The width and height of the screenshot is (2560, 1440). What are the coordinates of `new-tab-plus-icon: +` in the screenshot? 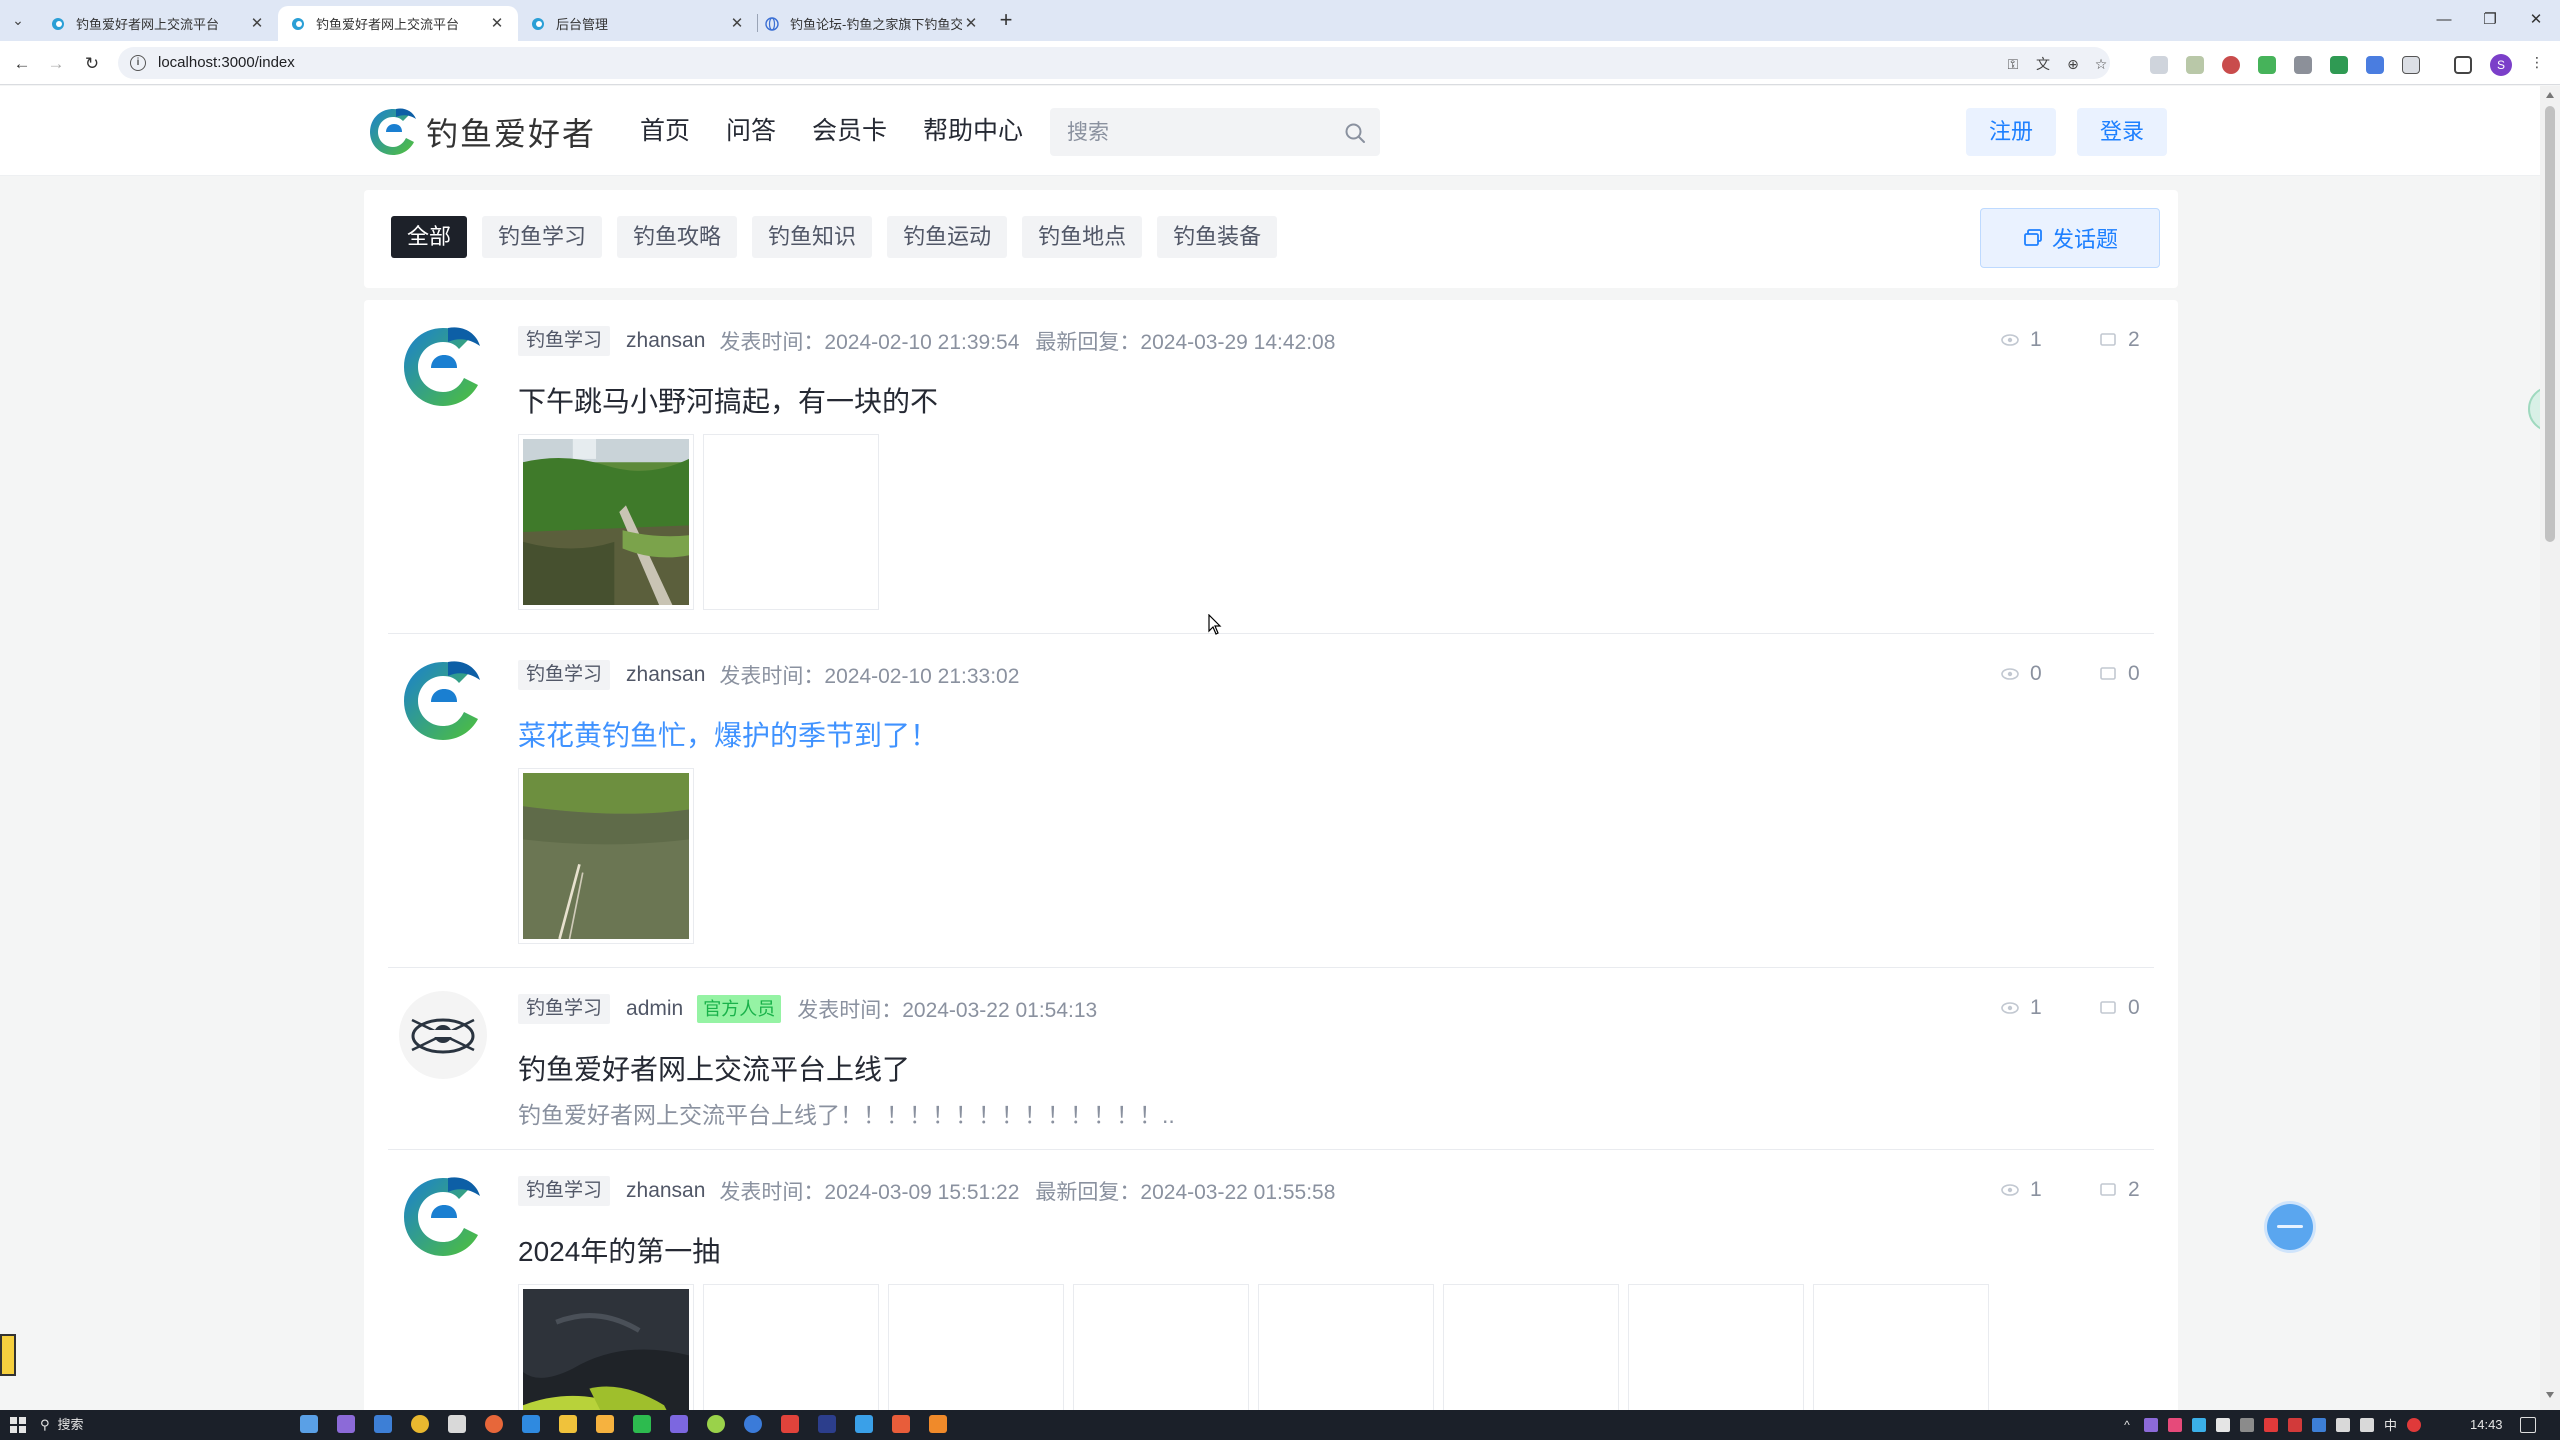 It's located at (1006, 21).